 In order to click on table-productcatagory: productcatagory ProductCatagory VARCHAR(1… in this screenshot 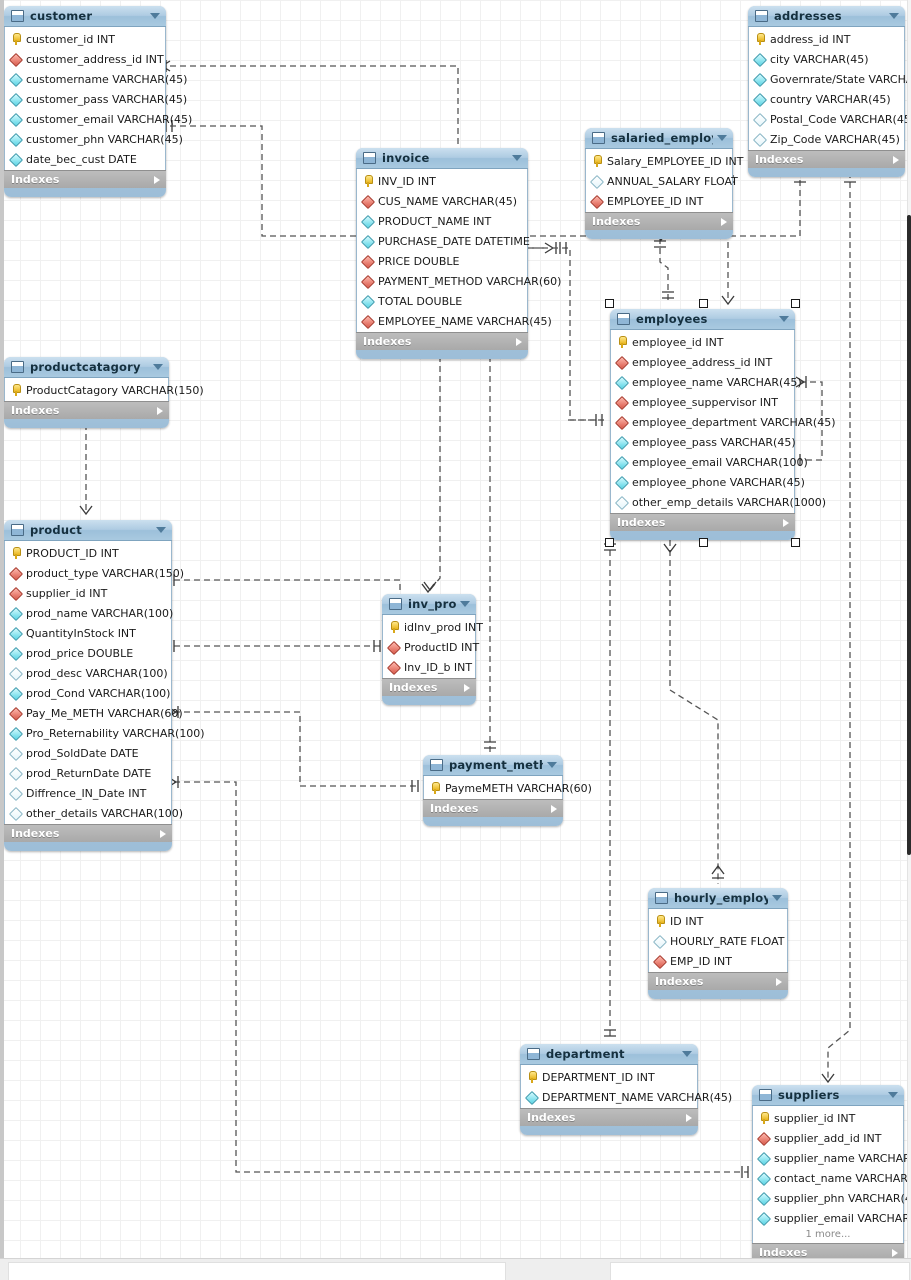, I will do `click(104, 392)`.